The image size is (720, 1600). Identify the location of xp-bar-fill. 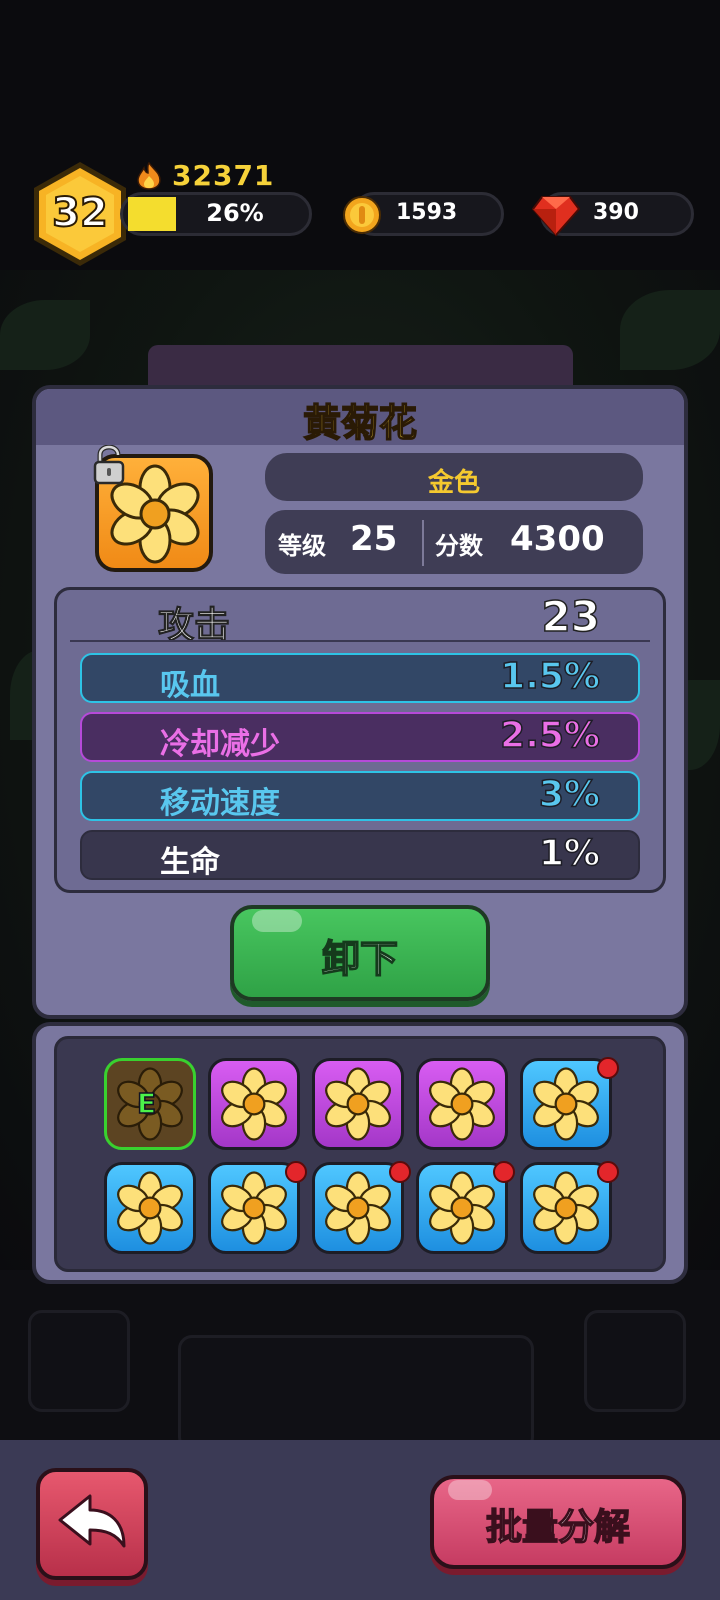
(152, 214).